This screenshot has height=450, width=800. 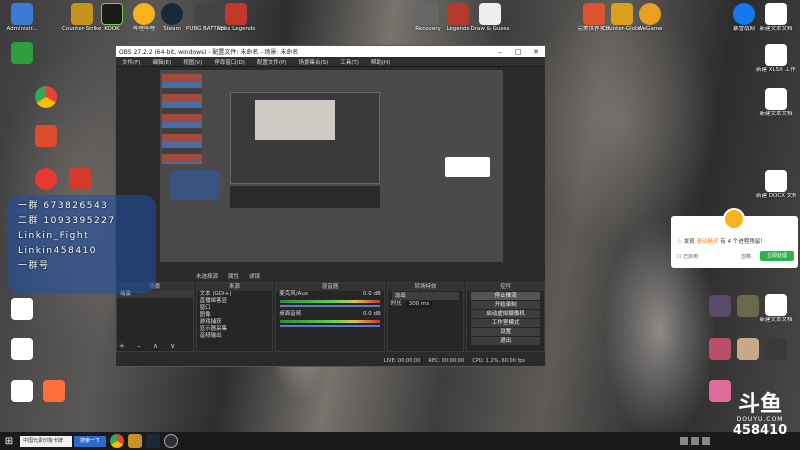 What do you see at coordinates (206, 14) in the screenshot?
I see `pubg-icon` at bounding box center [206, 14].